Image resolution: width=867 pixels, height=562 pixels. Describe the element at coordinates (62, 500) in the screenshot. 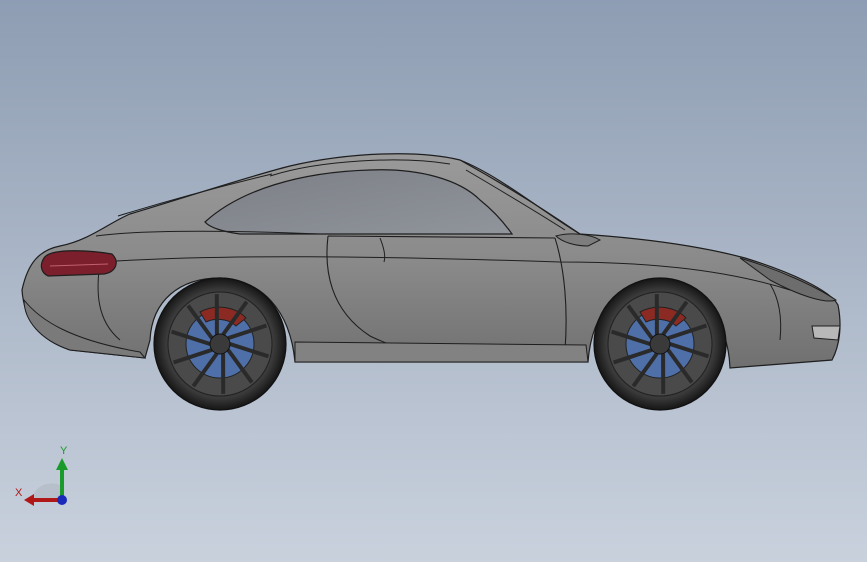

I see `z-axis-dot` at that location.